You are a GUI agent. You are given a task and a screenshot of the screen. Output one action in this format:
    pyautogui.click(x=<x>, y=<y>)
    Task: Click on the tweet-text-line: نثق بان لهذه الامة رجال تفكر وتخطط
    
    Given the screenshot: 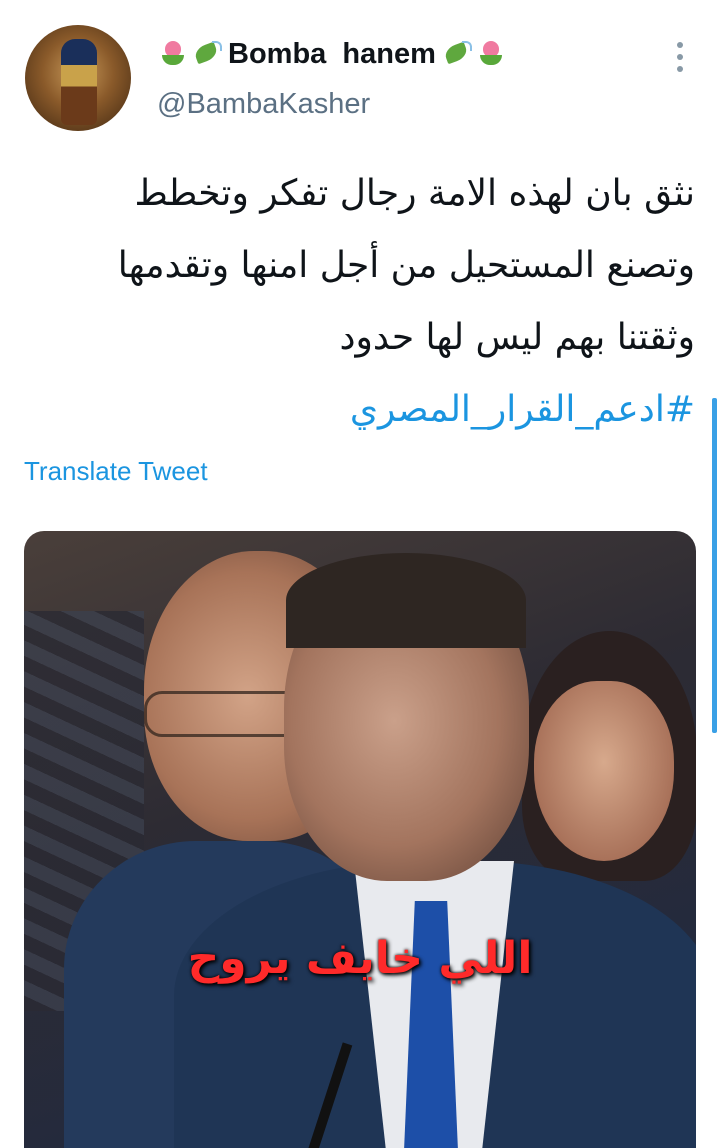 What is the action you would take?
    pyautogui.click(x=414, y=193)
    